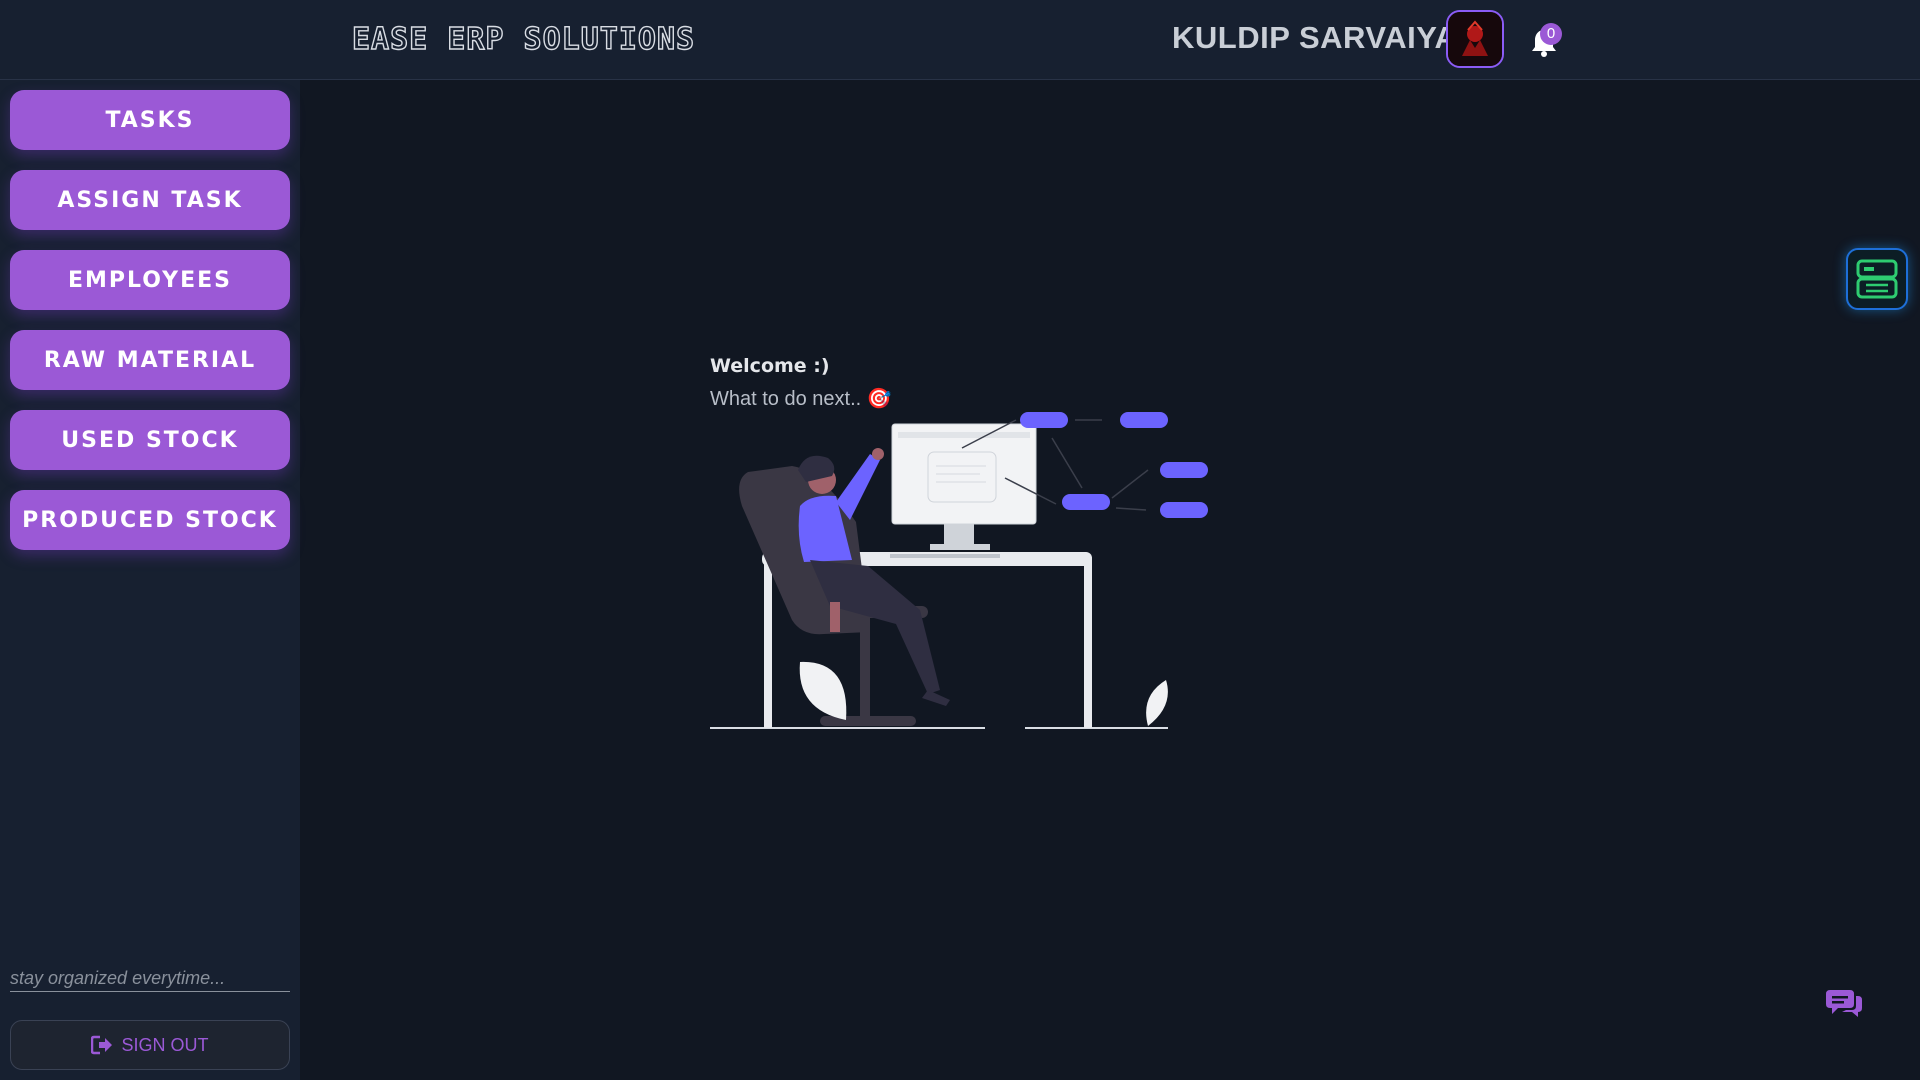 The width and height of the screenshot is (1920, 1080). I want to click on sidebar-item-tasks: TASKS, so click(150, 120).